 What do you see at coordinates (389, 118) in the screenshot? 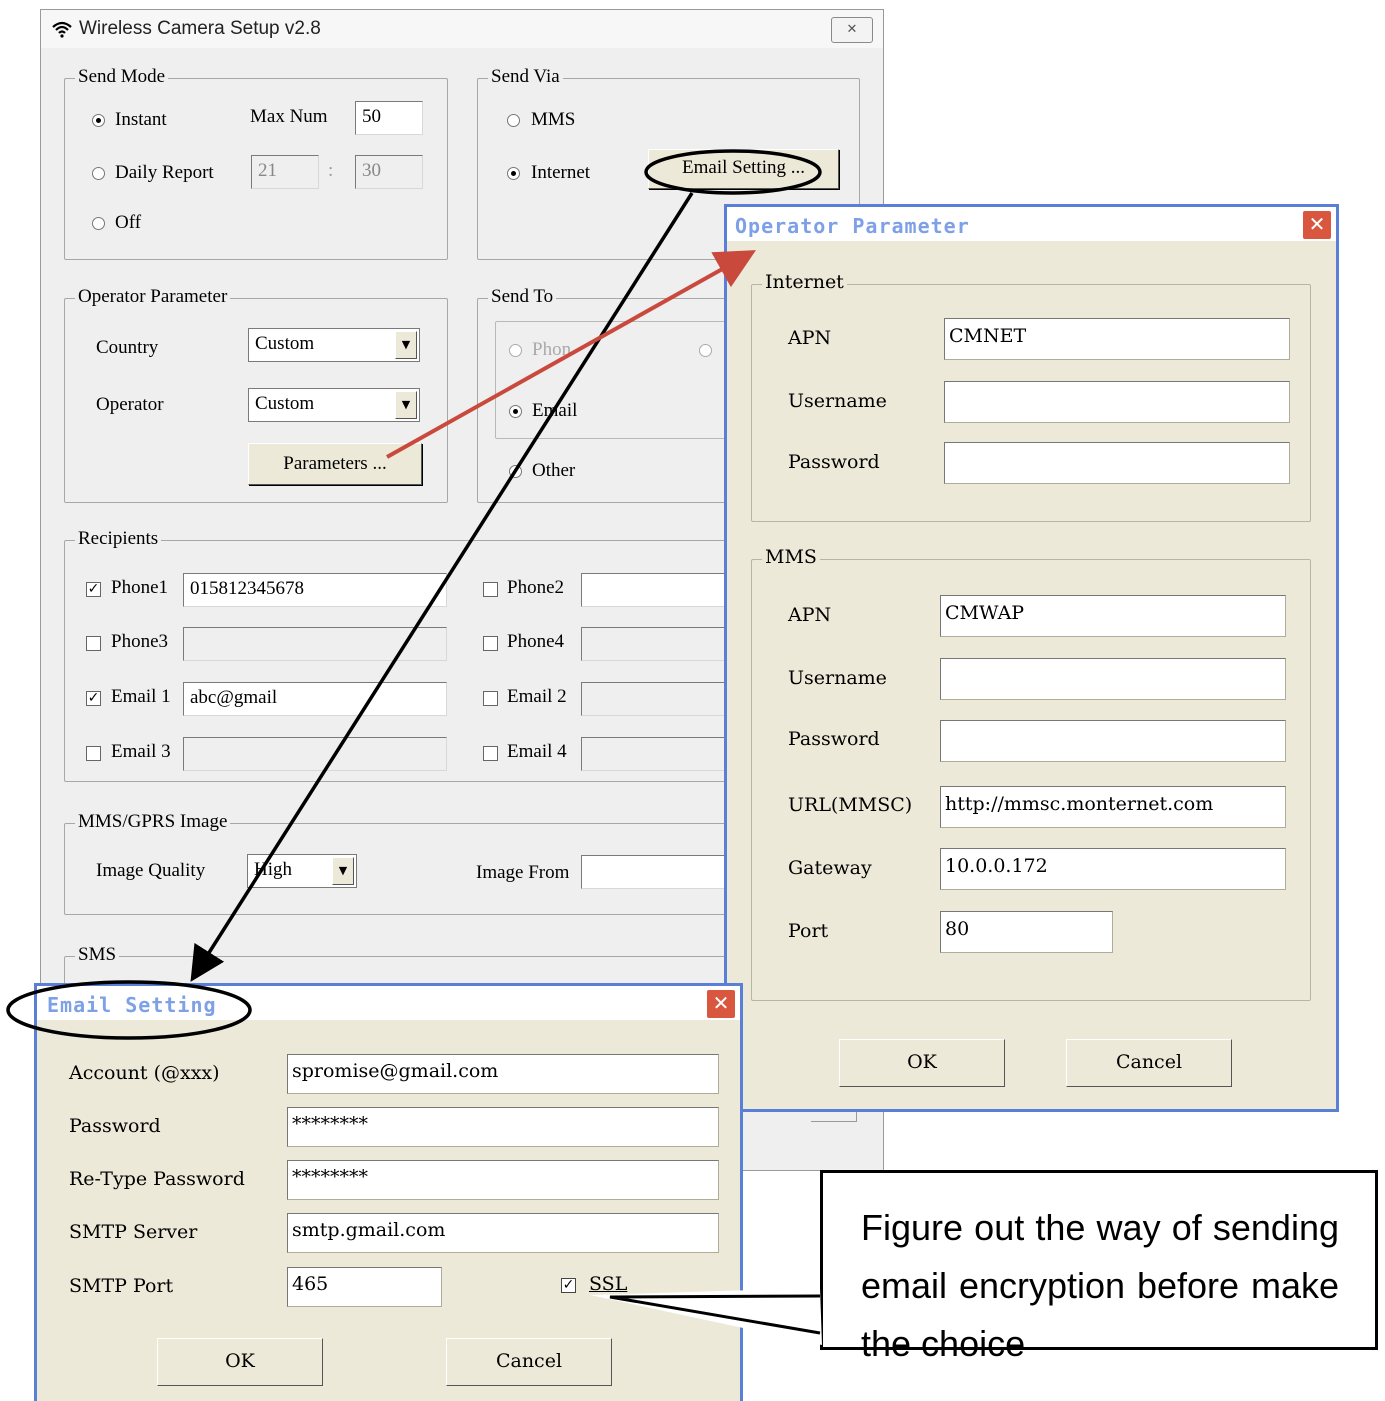
I see `max-num-input: 50` at bounding box center [389, 118].